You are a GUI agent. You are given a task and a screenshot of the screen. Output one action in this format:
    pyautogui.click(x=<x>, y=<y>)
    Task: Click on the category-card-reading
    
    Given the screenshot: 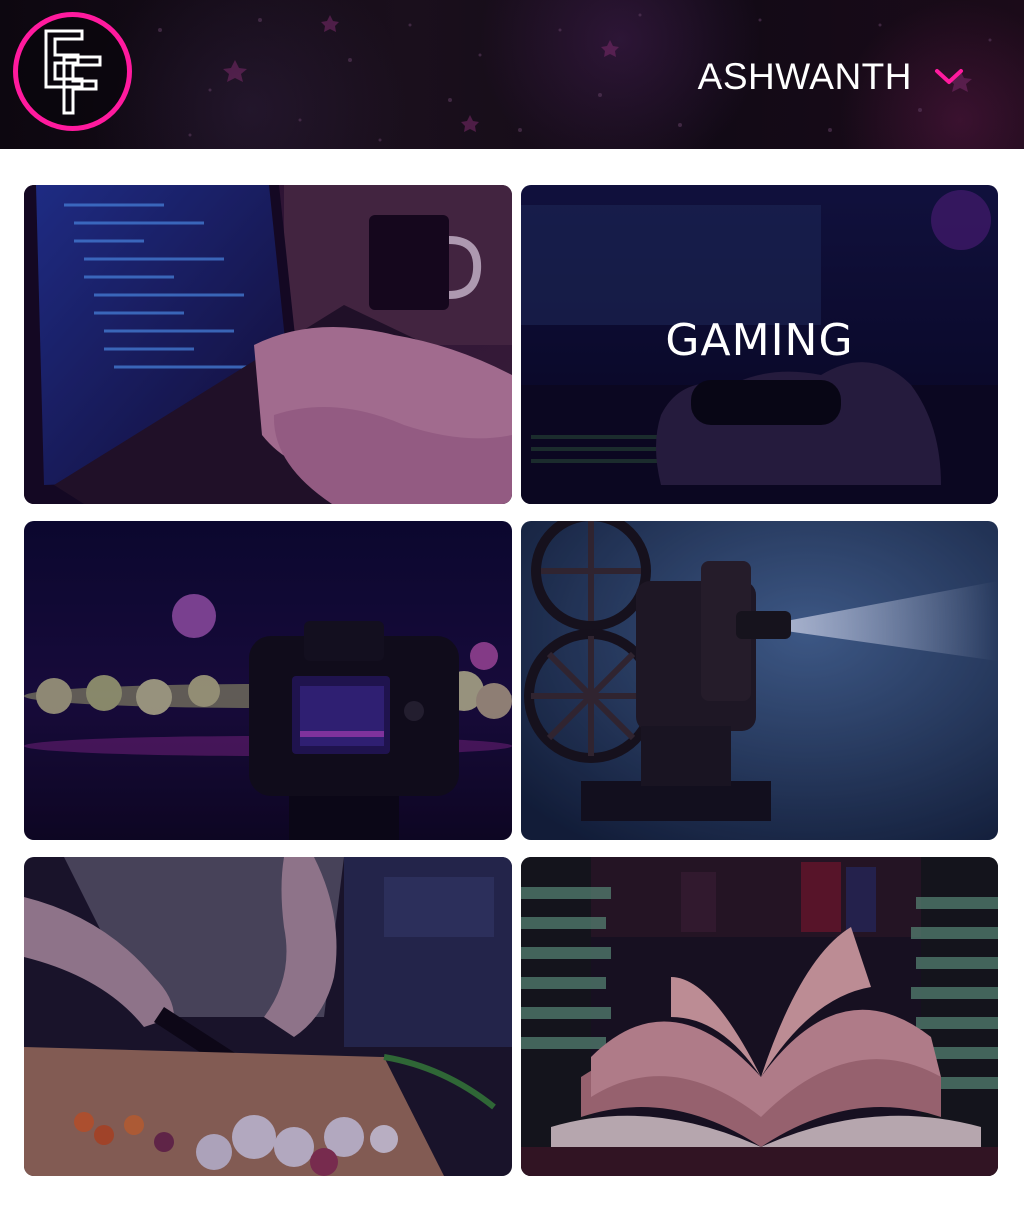 What is the action you would take?
    pyautogui.click(x=759, y=1016)
    